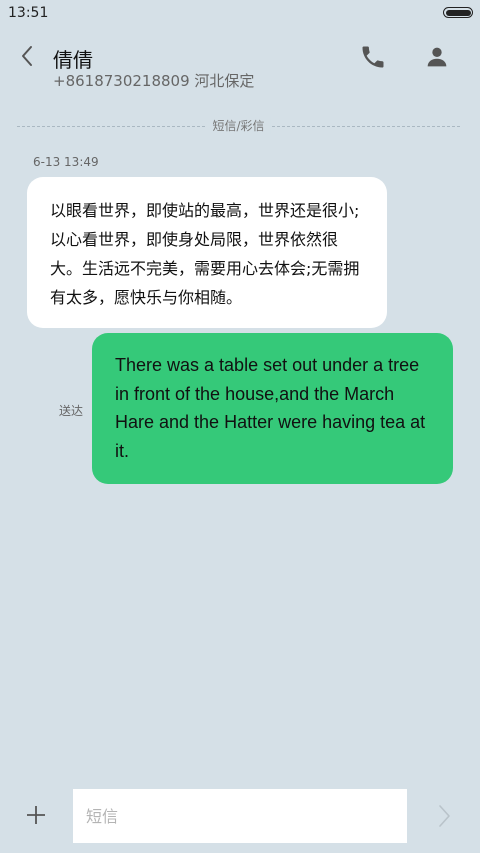  I want to click on message-input, so click(240, 816).